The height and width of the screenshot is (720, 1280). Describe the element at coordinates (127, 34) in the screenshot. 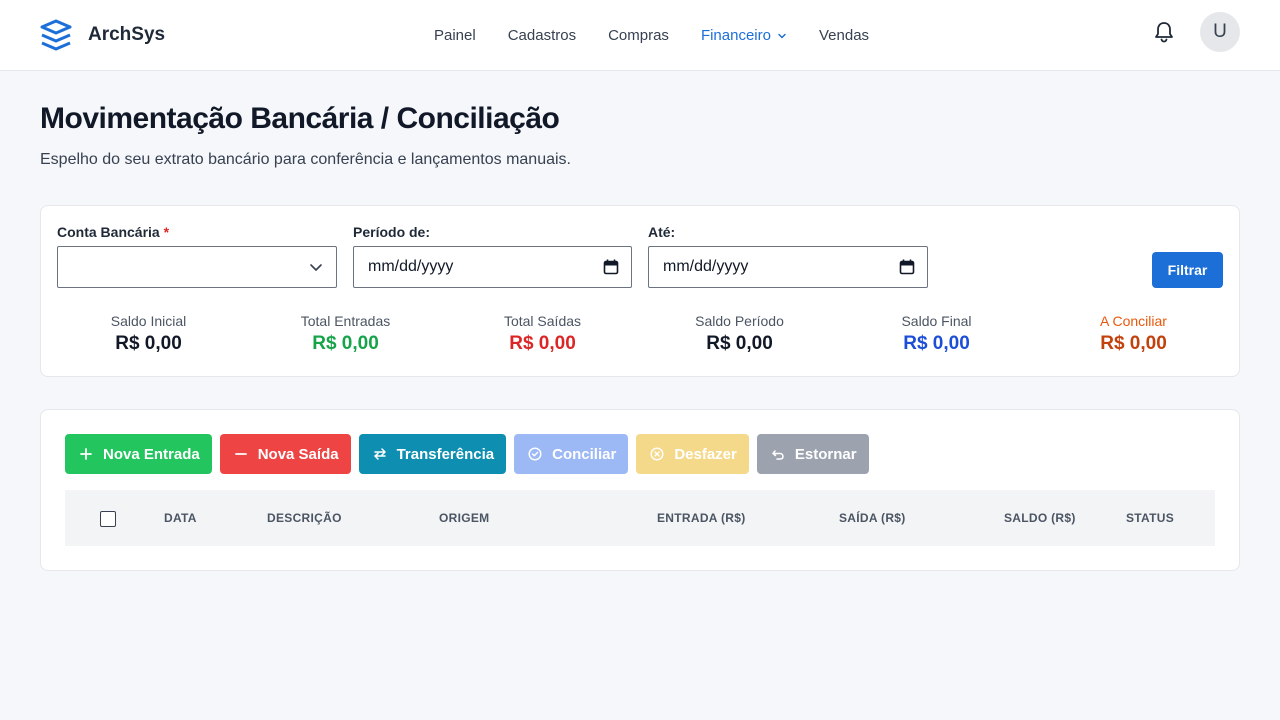

I see `app-name: ArchSys` at that location.